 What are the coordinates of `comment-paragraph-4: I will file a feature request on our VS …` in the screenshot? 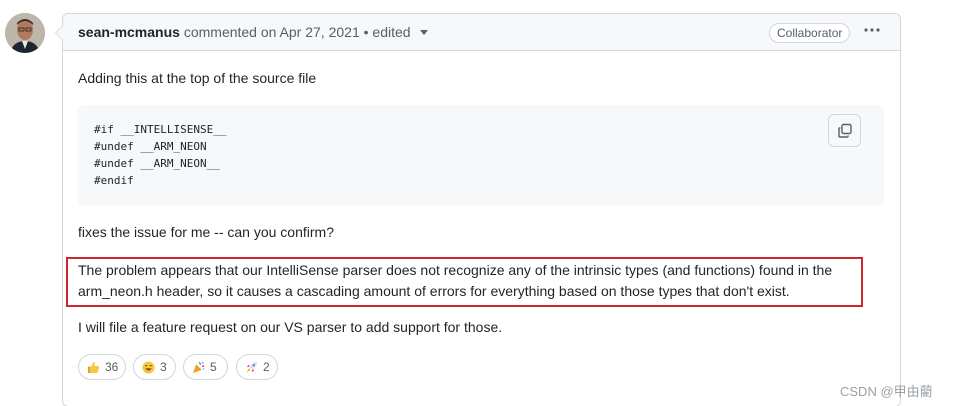 It's located at (290, 327).